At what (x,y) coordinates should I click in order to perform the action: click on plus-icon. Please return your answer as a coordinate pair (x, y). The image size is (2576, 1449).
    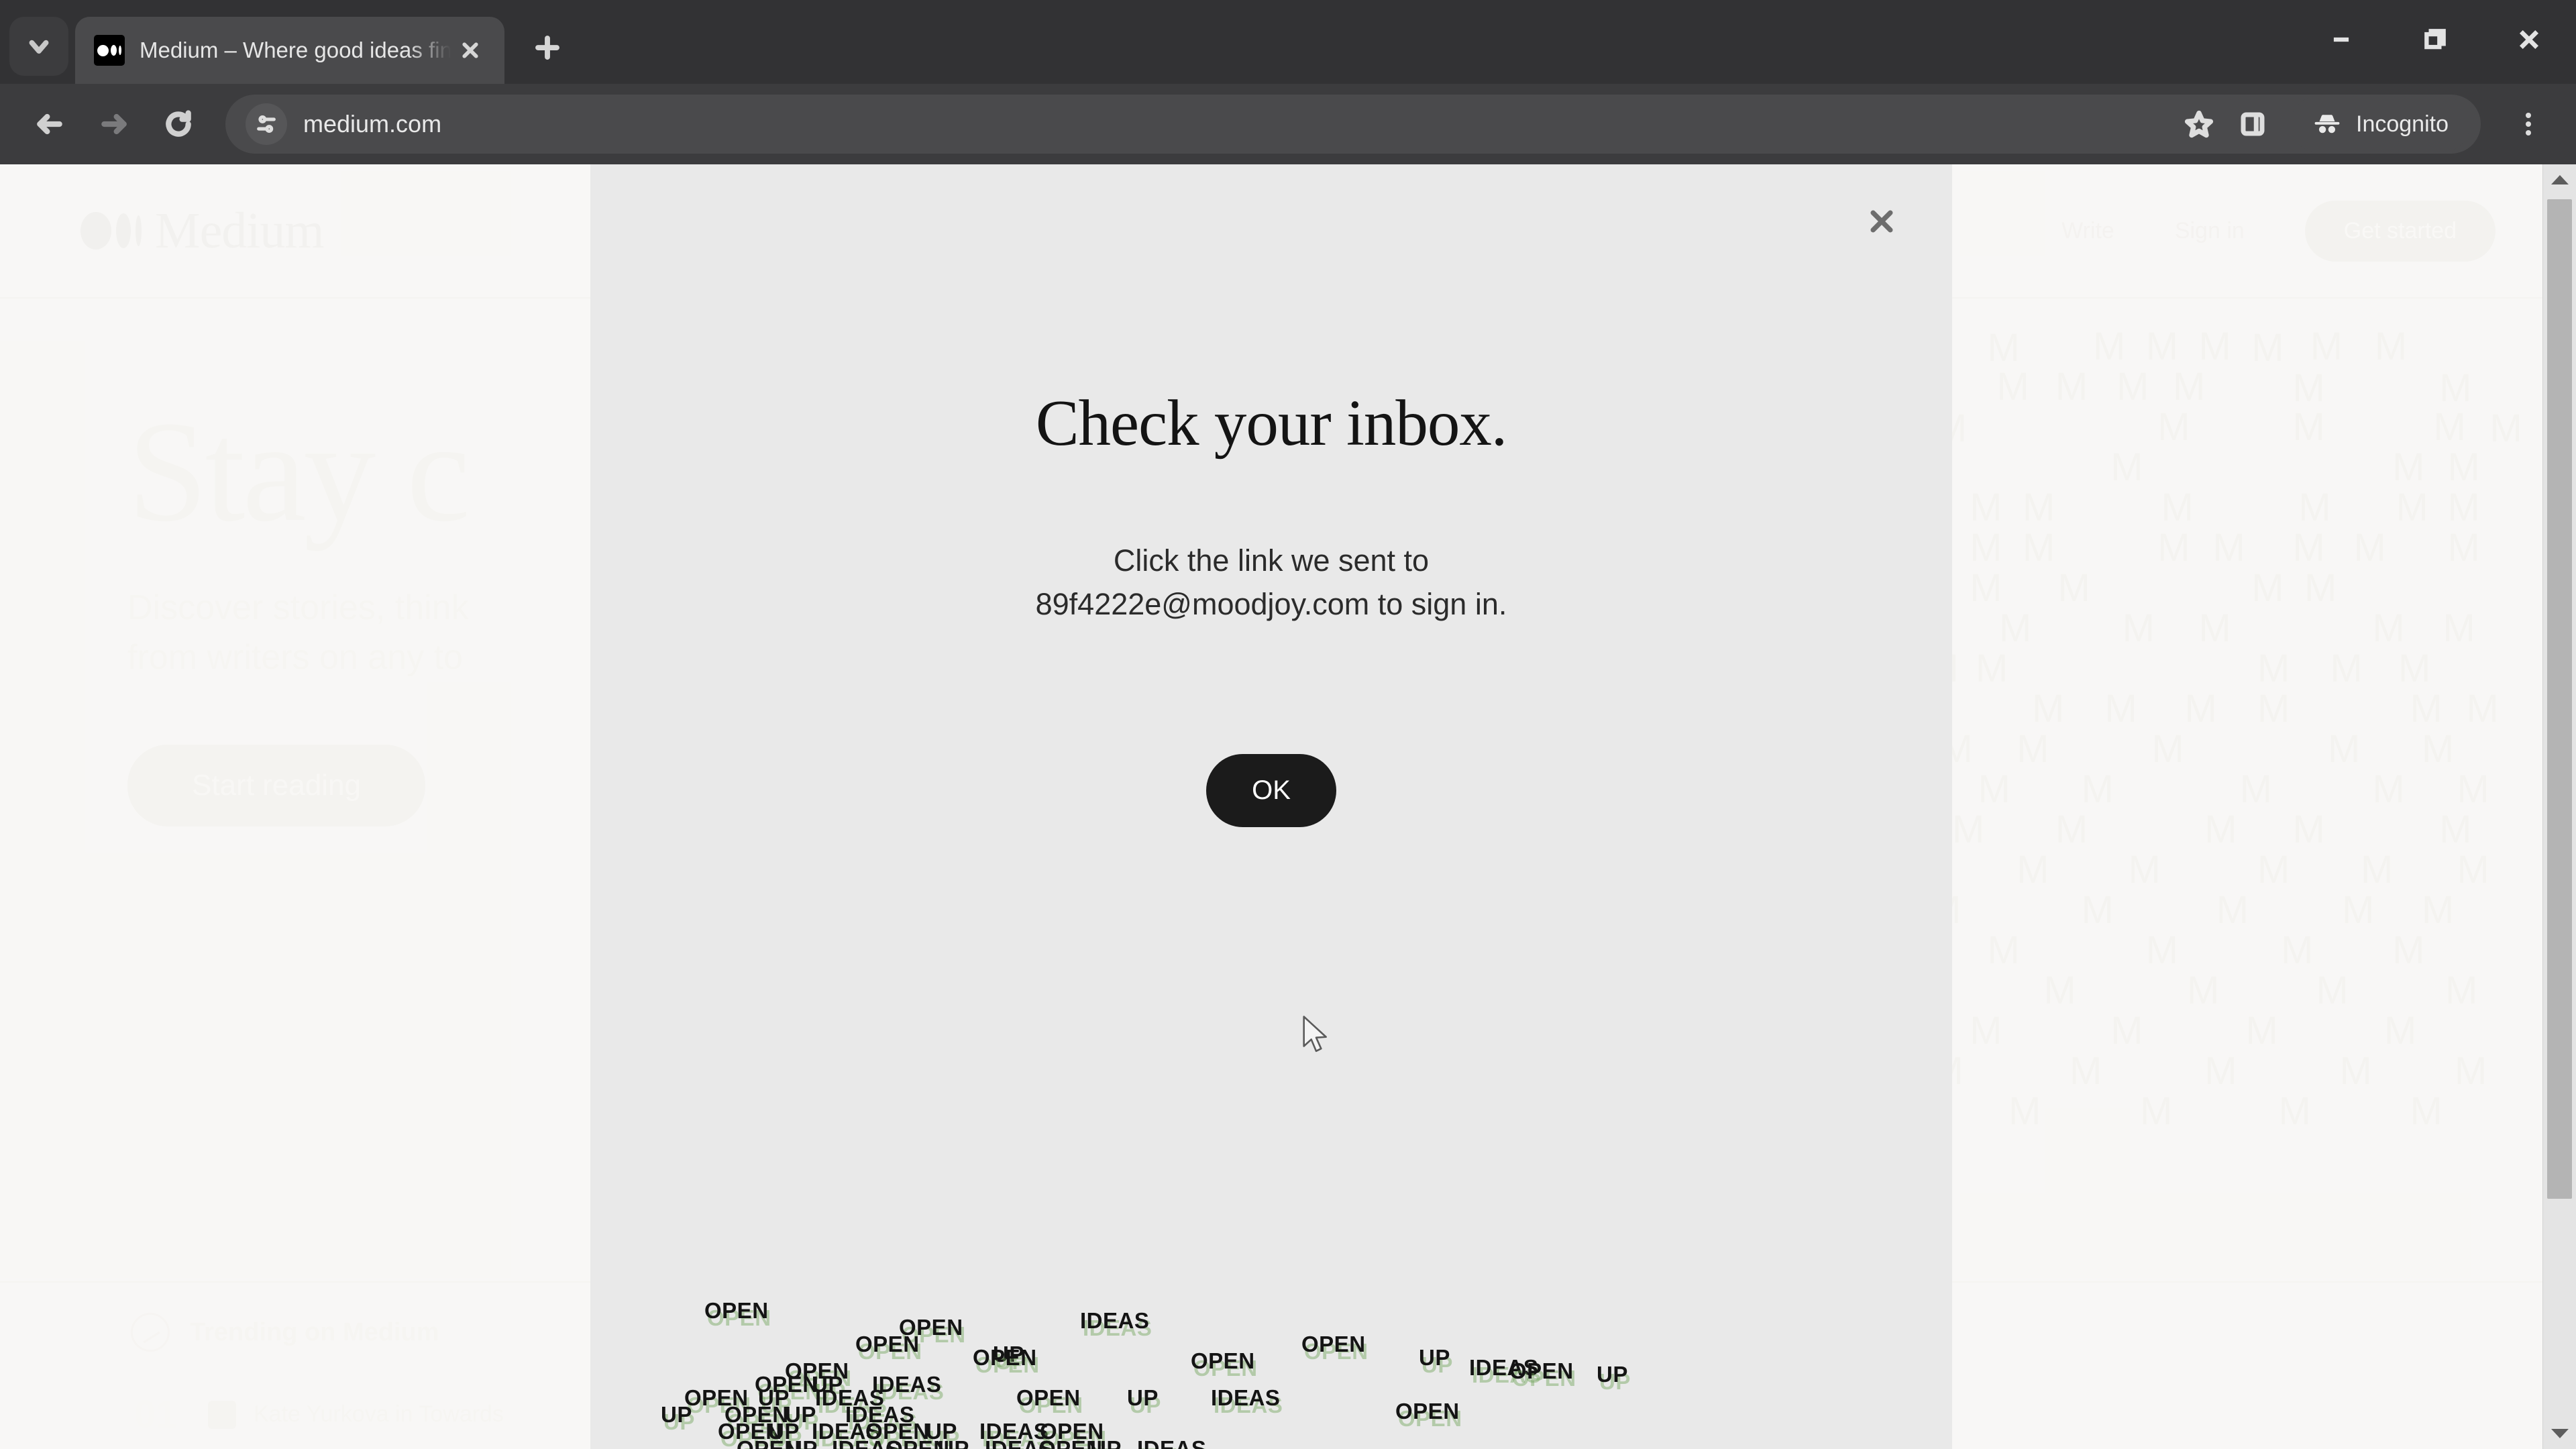
    Looking at the image, I should click on (547, 48).